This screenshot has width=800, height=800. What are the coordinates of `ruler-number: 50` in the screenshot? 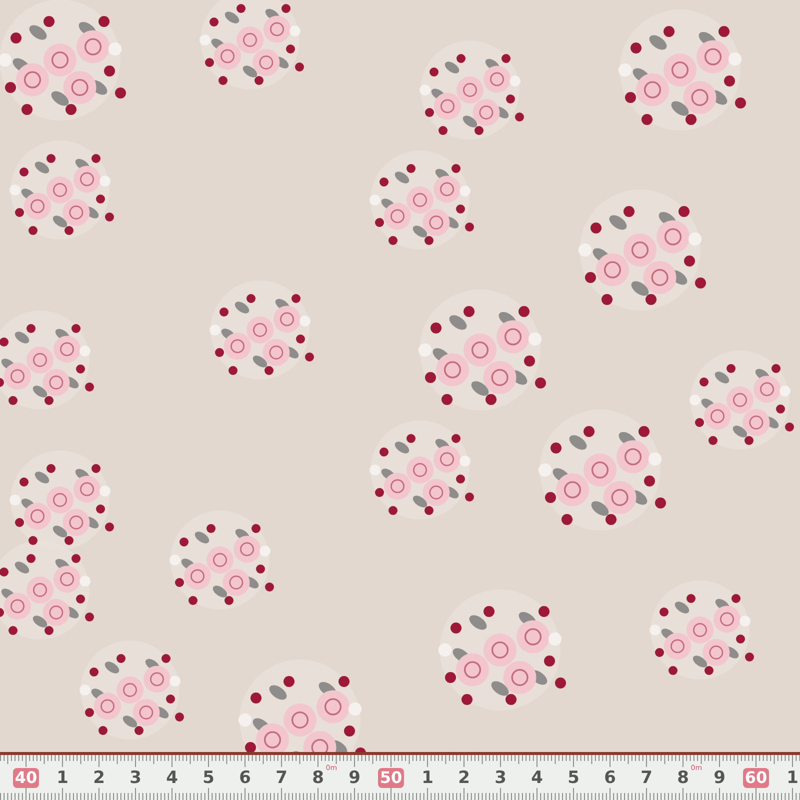 It's located at (391, 778).